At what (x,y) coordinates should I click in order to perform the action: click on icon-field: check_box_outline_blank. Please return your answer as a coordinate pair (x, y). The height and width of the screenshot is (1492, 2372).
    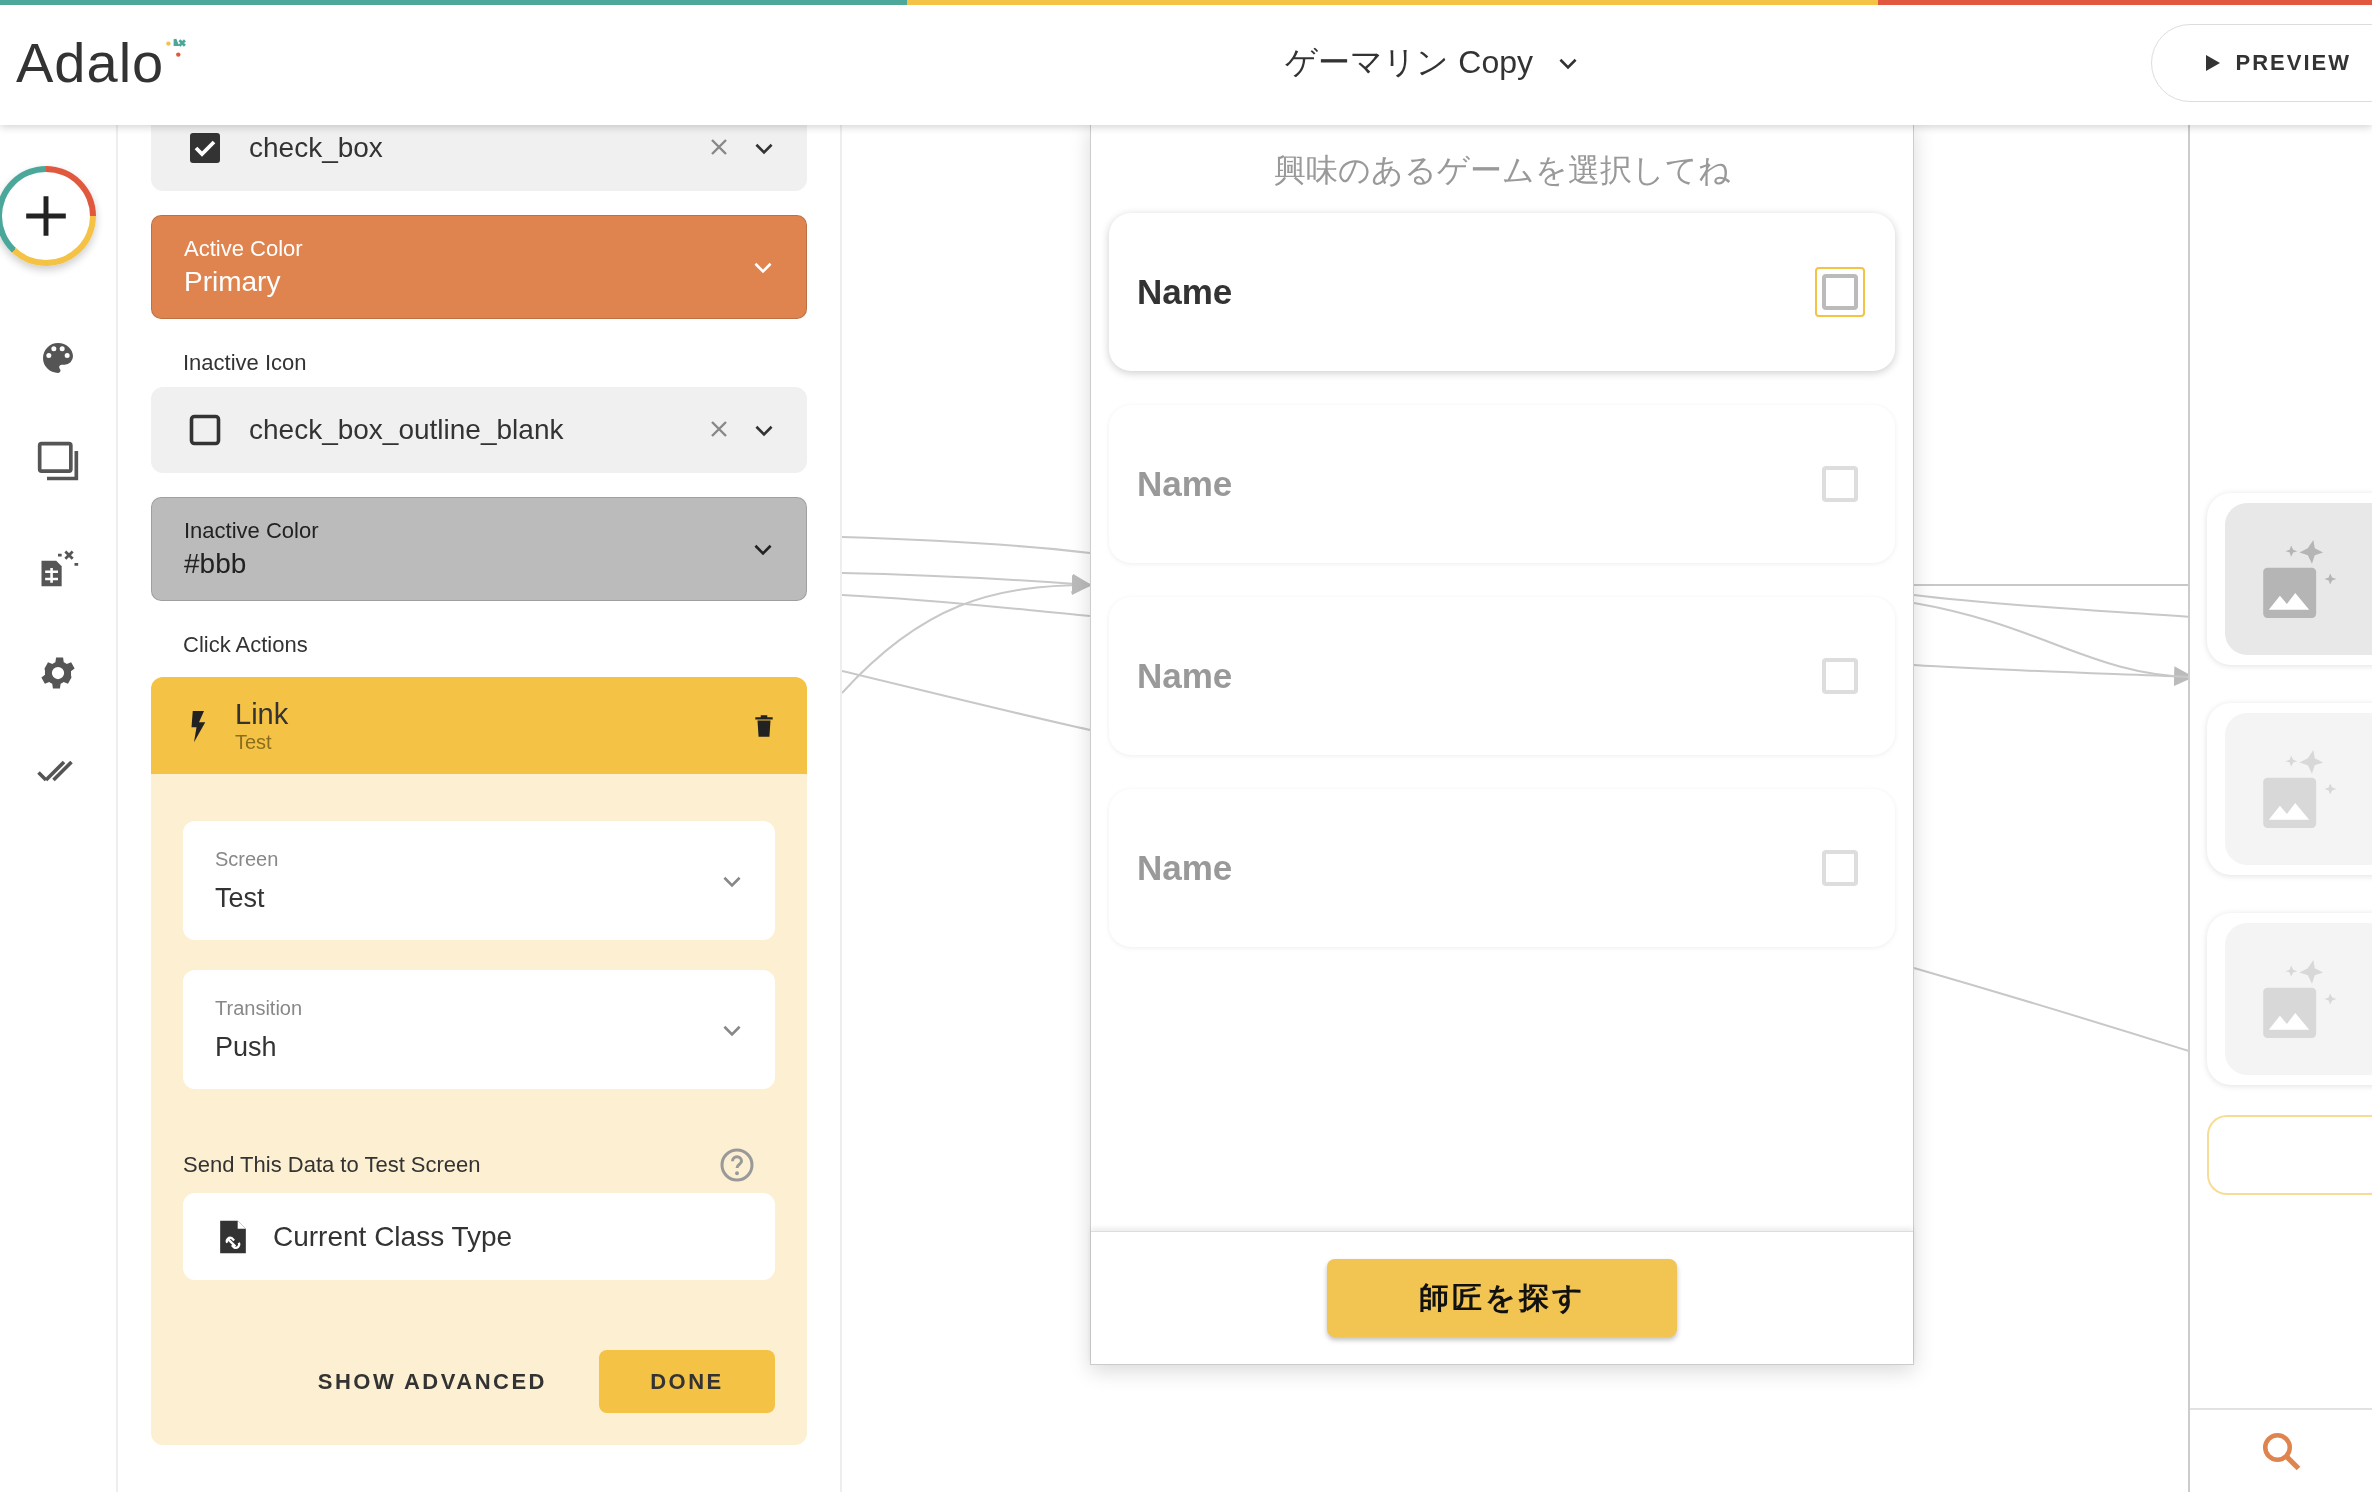
    Looking at the image, I should click on (479, 430).